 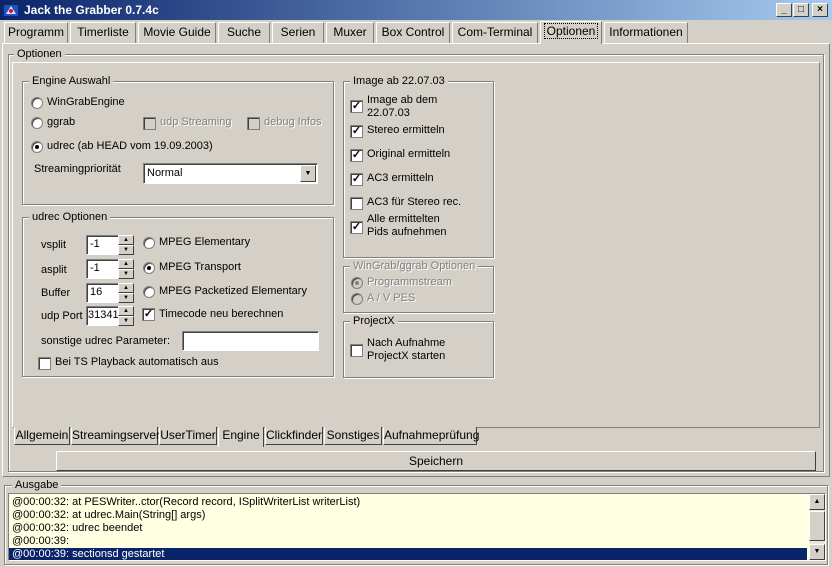 I want to click on log-line: @00:00:32: at udrec.Main(String[] args), so click(x=109, y=515).